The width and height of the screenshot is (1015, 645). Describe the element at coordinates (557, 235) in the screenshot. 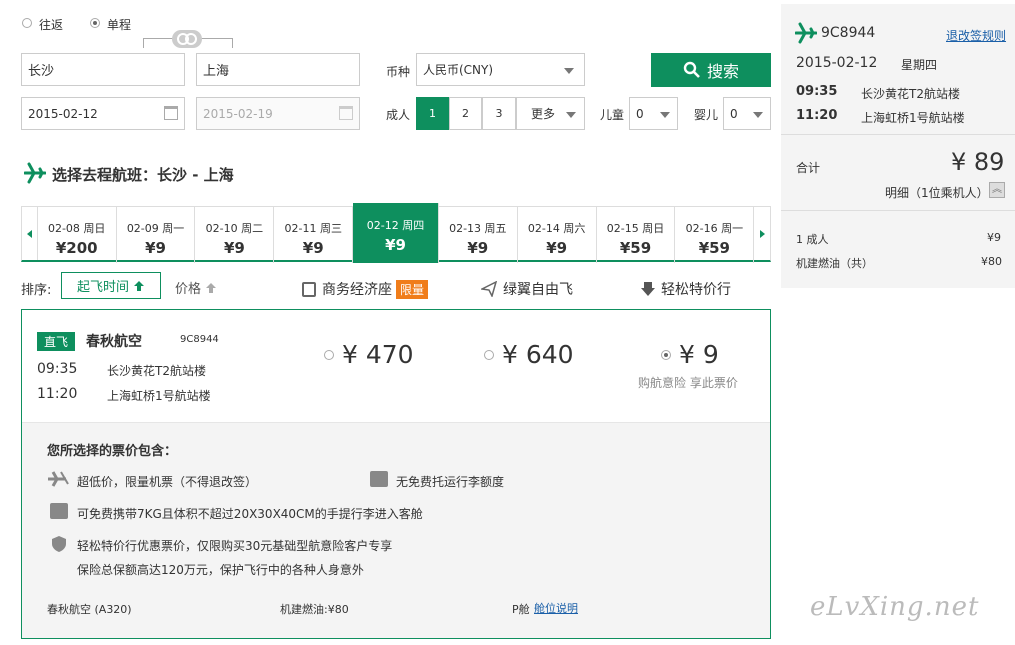

I see `date-tab: 02-14 周六 ¥9` at that location.